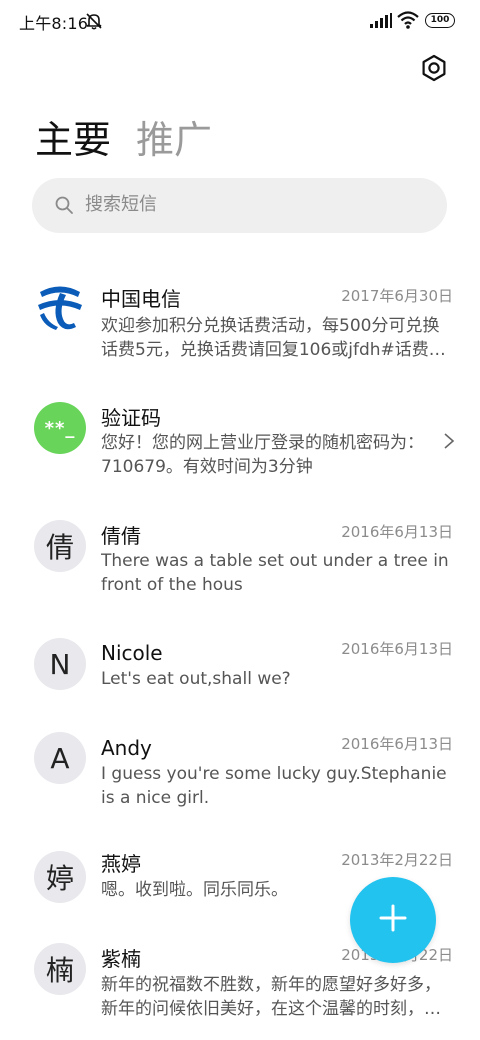 Image resolution: width=480 pixels, height=1040 pixels. What do you see at coordinates (126, 748) in the screenshot?
I see `sender-name: Andy` at bounding box center [126, 748].